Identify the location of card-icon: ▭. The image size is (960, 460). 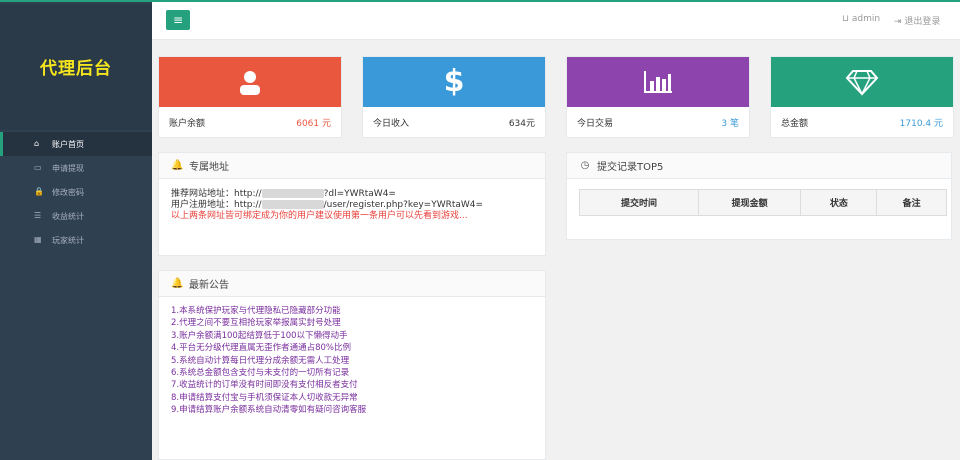
(38, 167).